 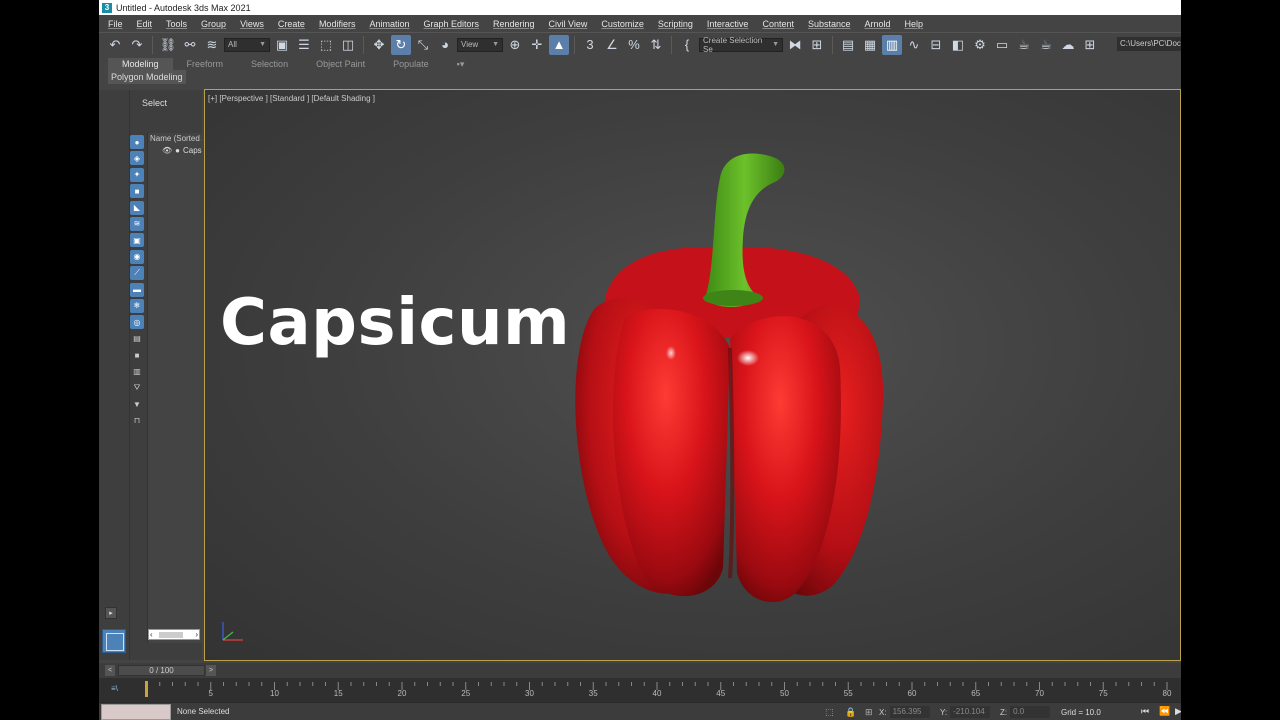 What do you see at coordinates (829, 24) in the screenshot?
I see `menu-substance: Substance` at bounding box center [829, 24].